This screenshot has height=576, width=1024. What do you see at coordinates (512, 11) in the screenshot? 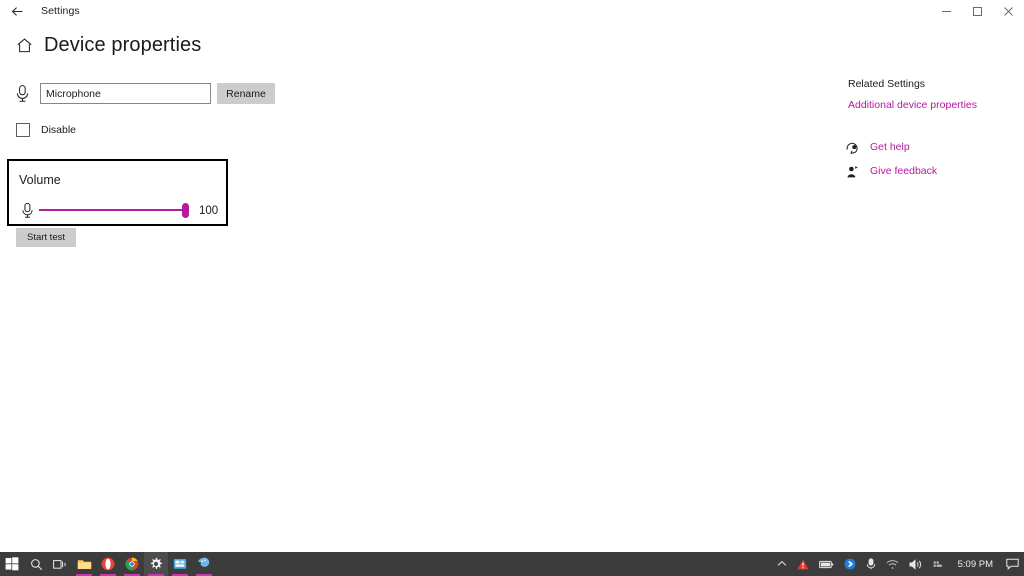
I see `title-bar: Settings` at bounding box center [512, 11].